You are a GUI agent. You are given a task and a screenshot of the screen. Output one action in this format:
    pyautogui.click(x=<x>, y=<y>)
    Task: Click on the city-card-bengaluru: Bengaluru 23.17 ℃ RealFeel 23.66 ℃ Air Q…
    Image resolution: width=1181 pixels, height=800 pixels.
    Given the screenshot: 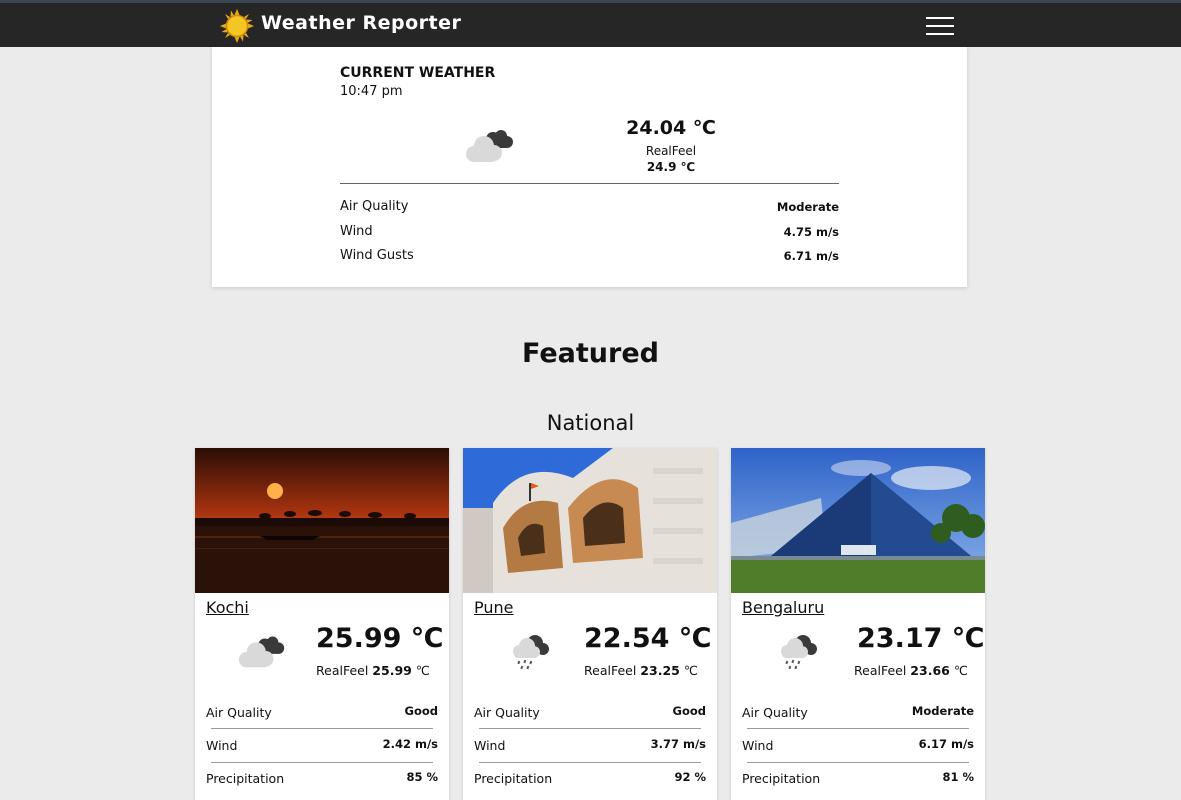 What is the action you would take?
    pyautogui.click(x=858, y=624)
    